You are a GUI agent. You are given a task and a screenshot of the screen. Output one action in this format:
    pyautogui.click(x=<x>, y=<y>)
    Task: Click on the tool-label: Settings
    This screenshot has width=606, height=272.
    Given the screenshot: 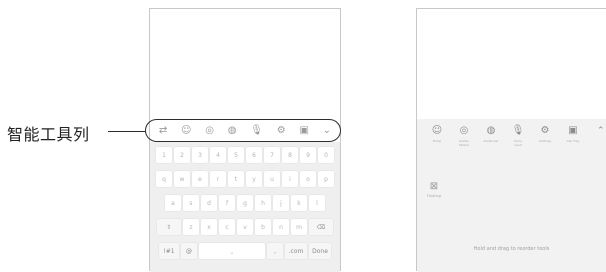 What is the action you would take?
    pyautogui.click(x=545, y=141)
    